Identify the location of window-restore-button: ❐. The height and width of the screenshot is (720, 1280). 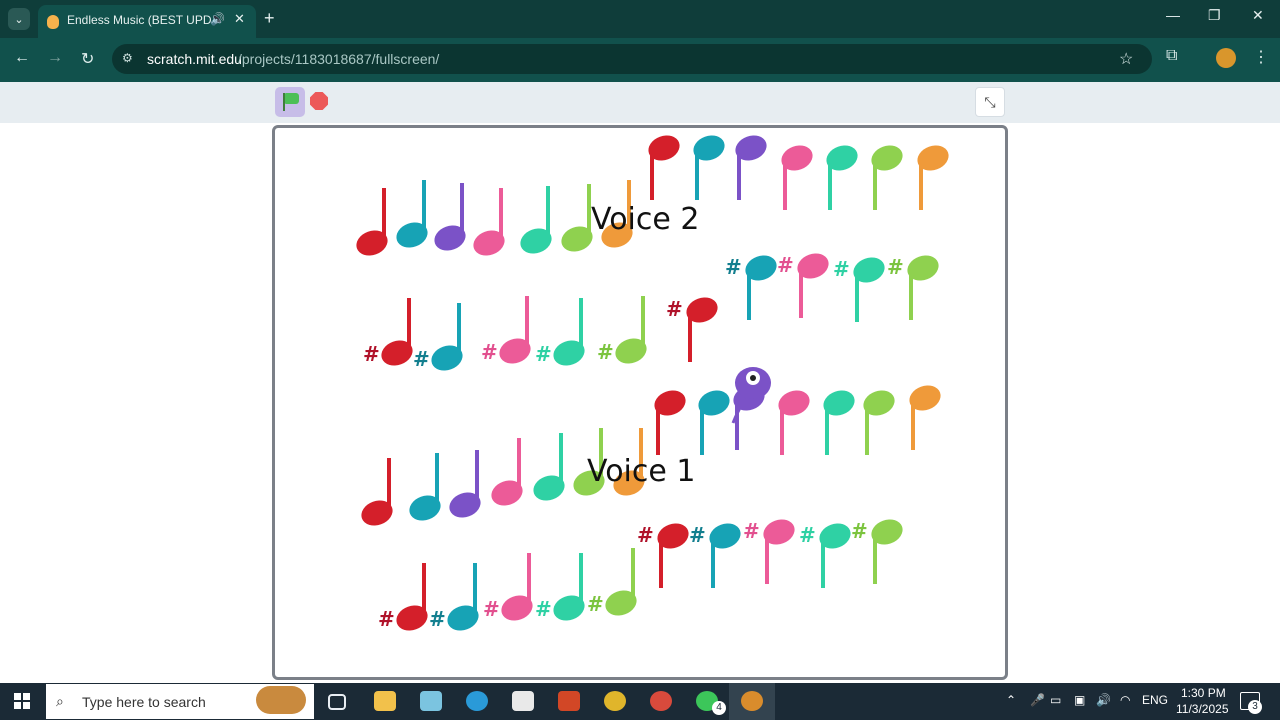
(1214, 15).